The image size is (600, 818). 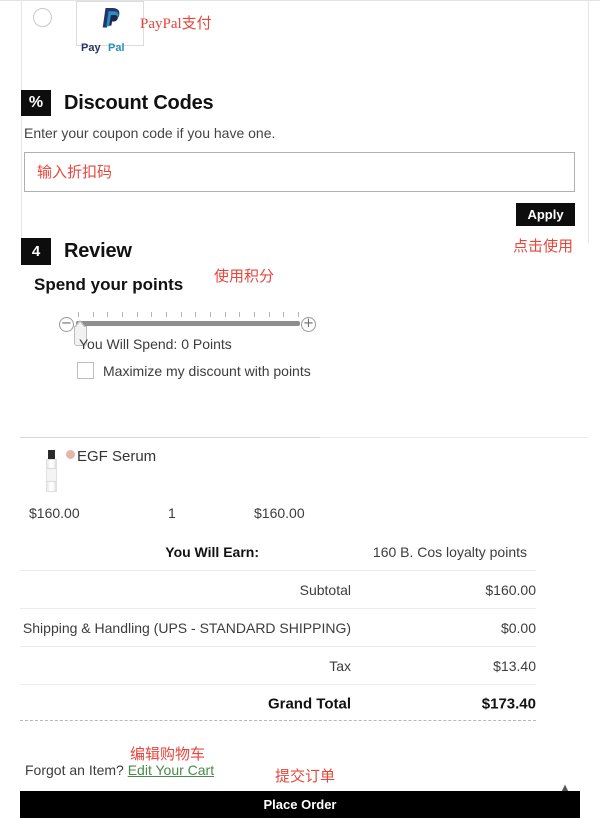 I want to click on maximize-discount-checkbox, so click(x=85, y=370).